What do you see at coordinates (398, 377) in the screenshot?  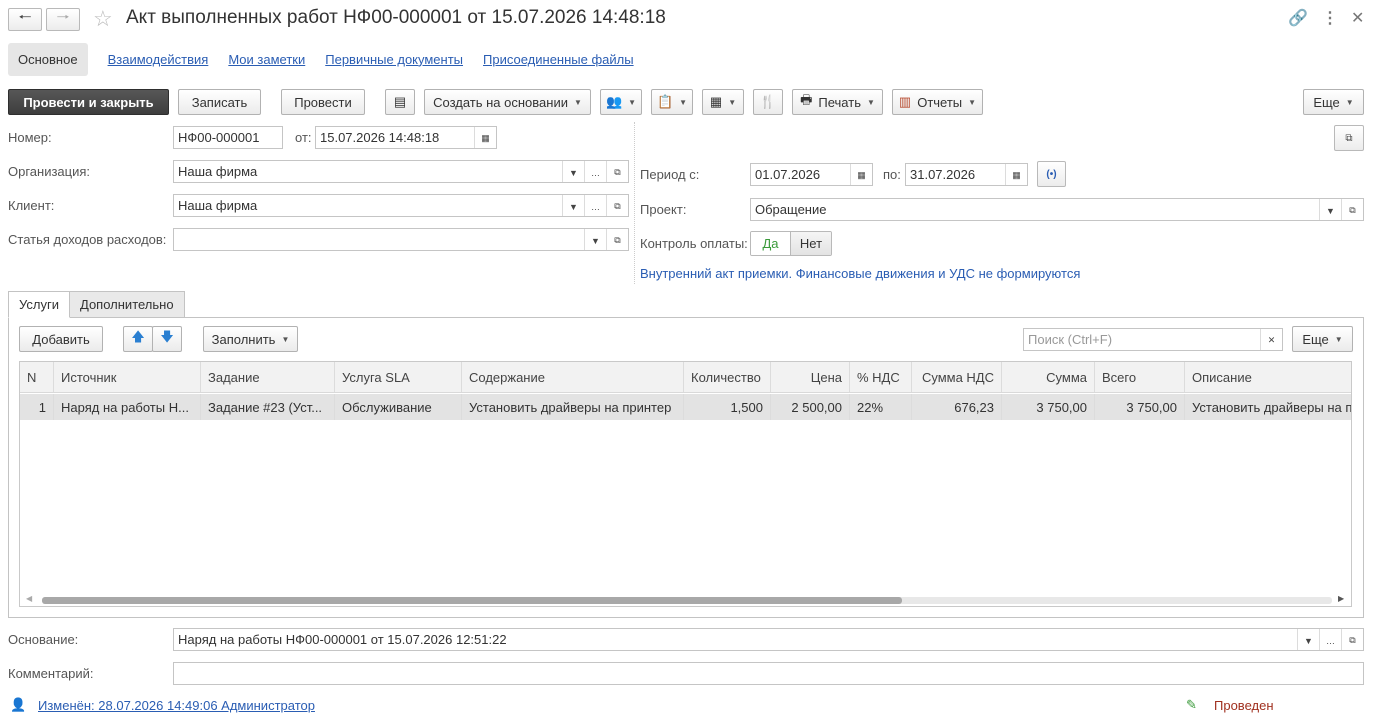 I see `col-sla: Услуга SLA` at bounding box center [398, 377].